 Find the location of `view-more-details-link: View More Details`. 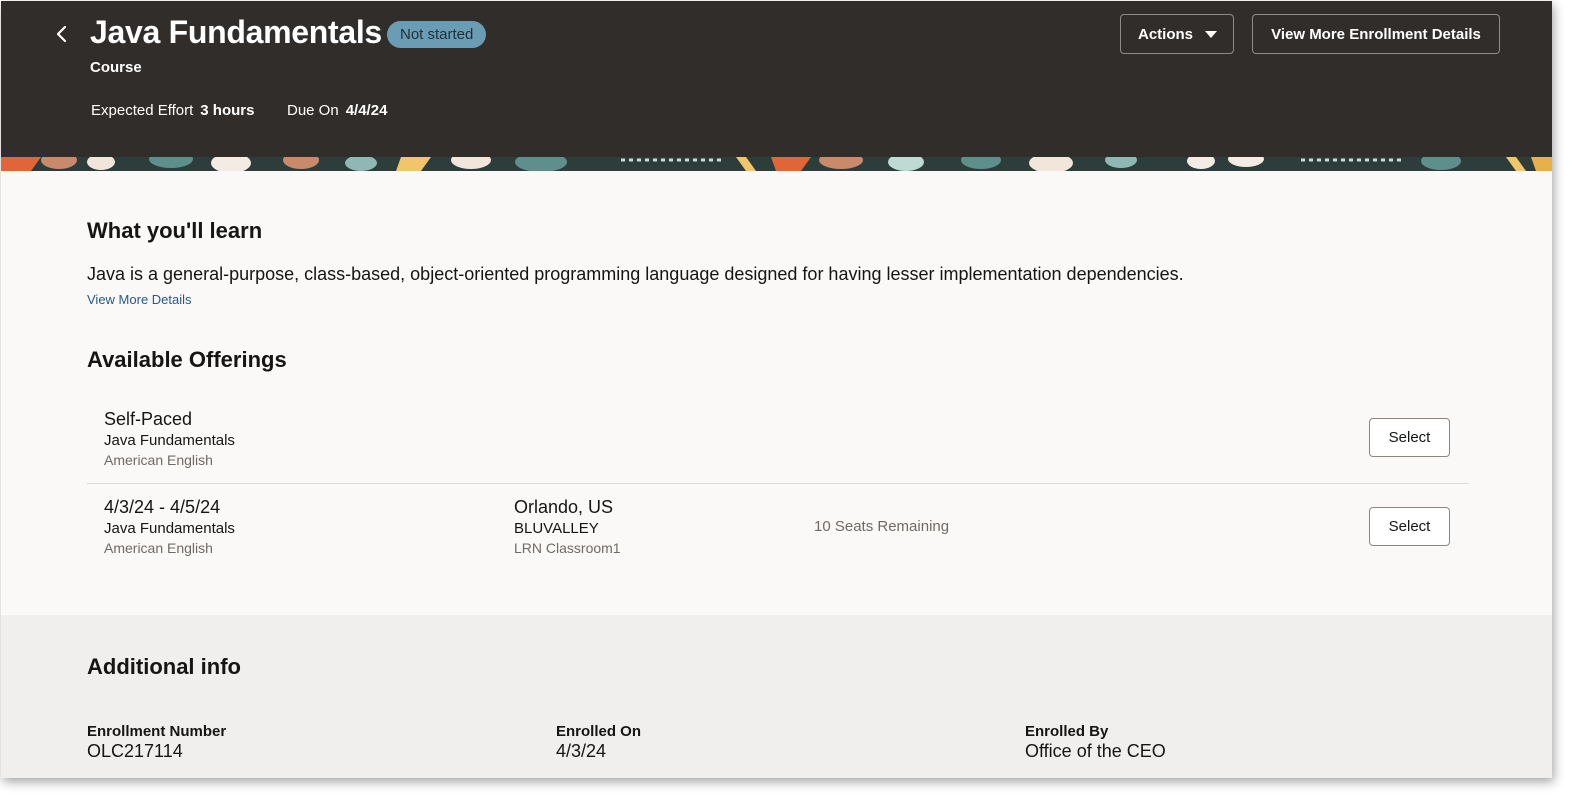

view-more-details-link: View More Details is located at coordinates (139, 299).